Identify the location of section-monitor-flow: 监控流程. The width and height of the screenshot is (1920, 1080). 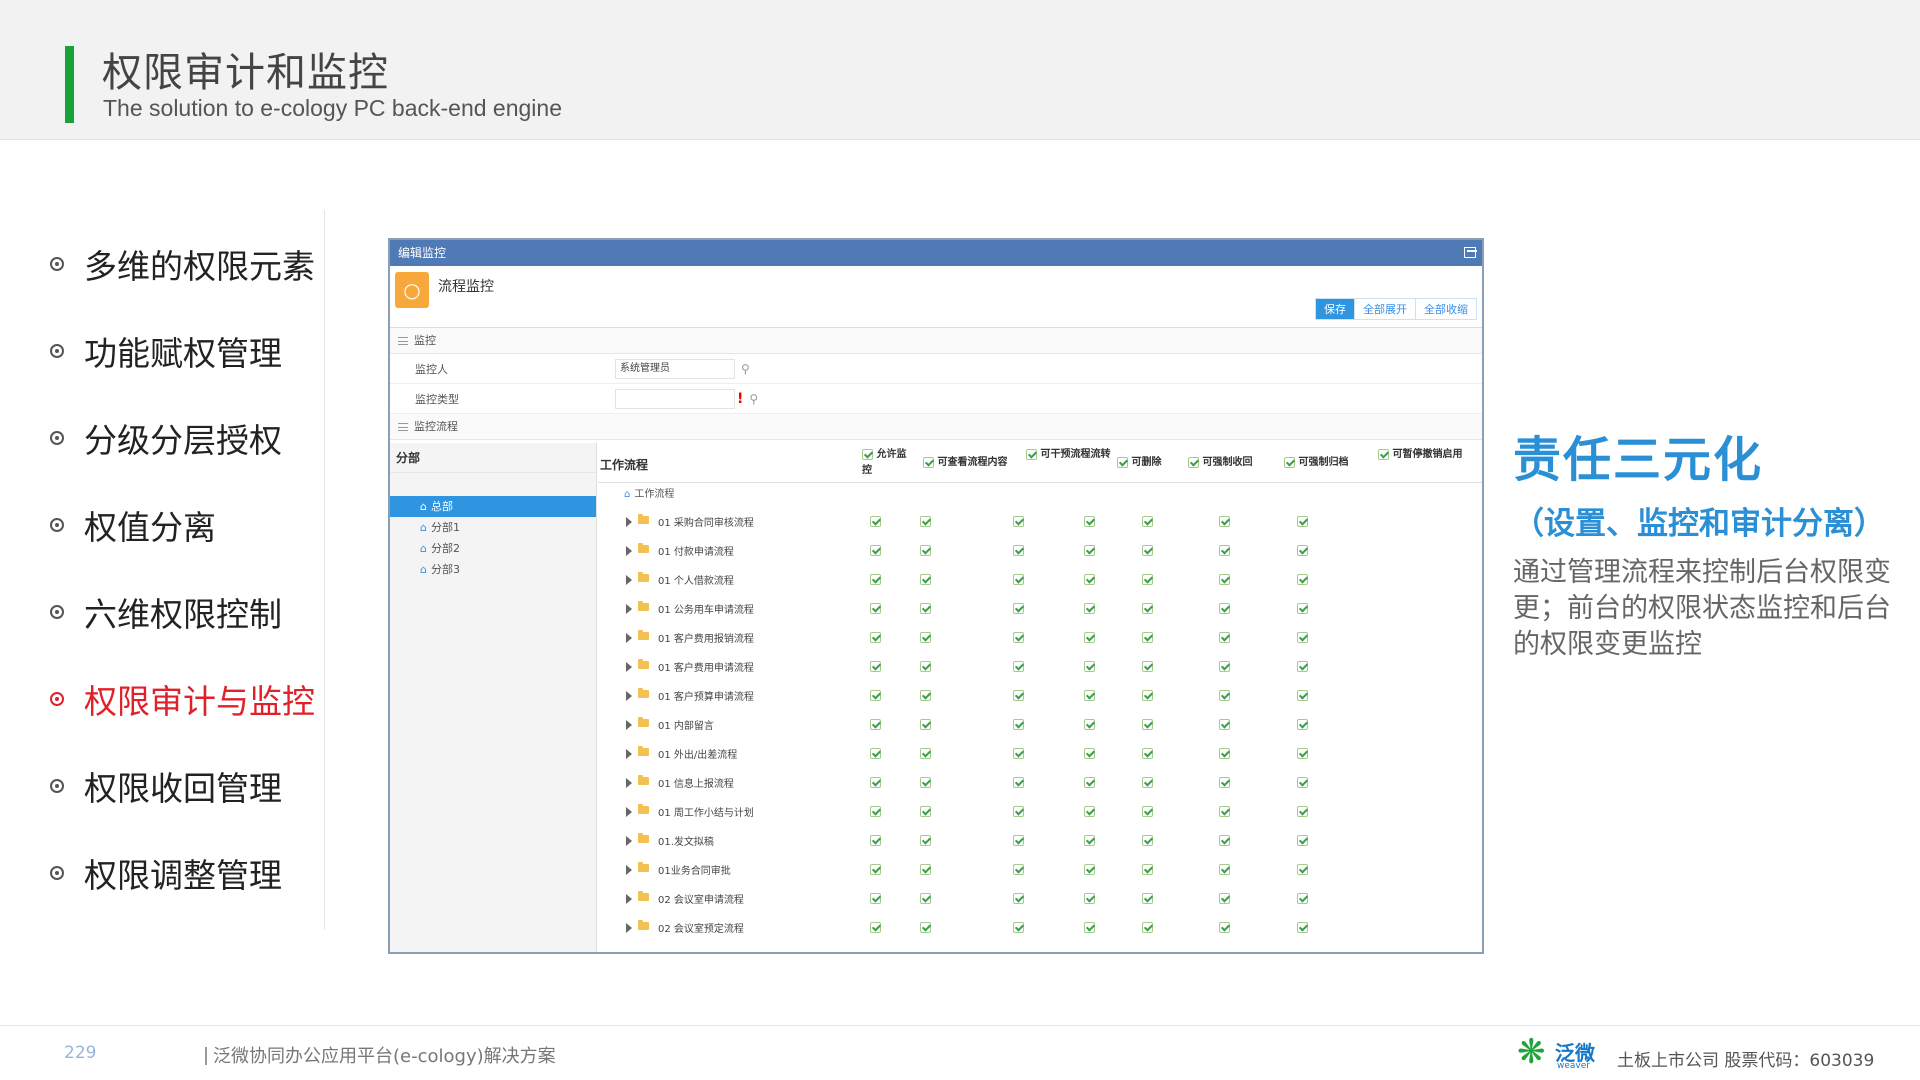
(936, 427).